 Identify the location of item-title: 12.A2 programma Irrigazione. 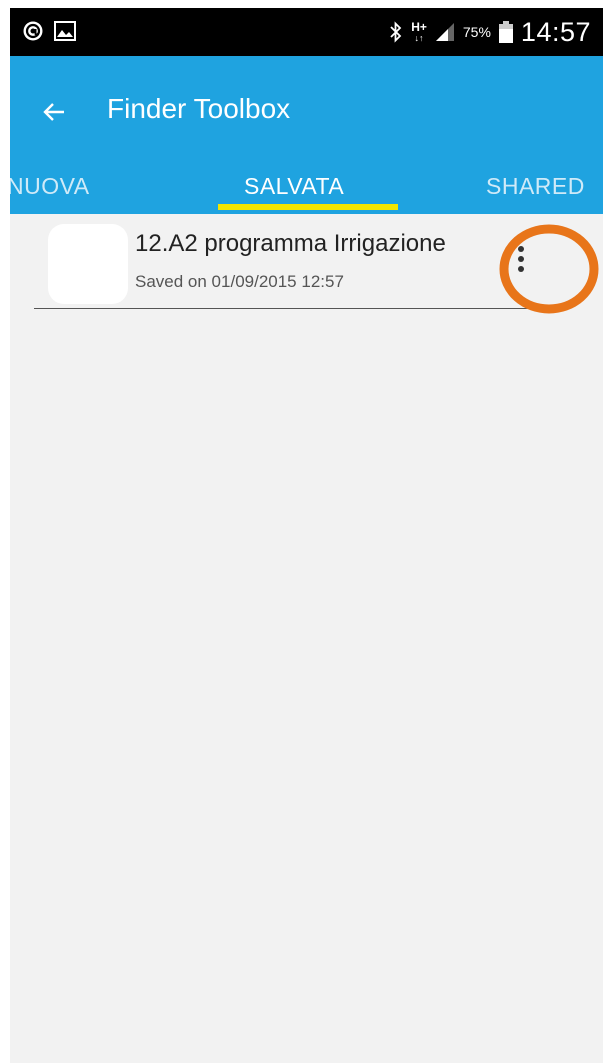
(290, 243).